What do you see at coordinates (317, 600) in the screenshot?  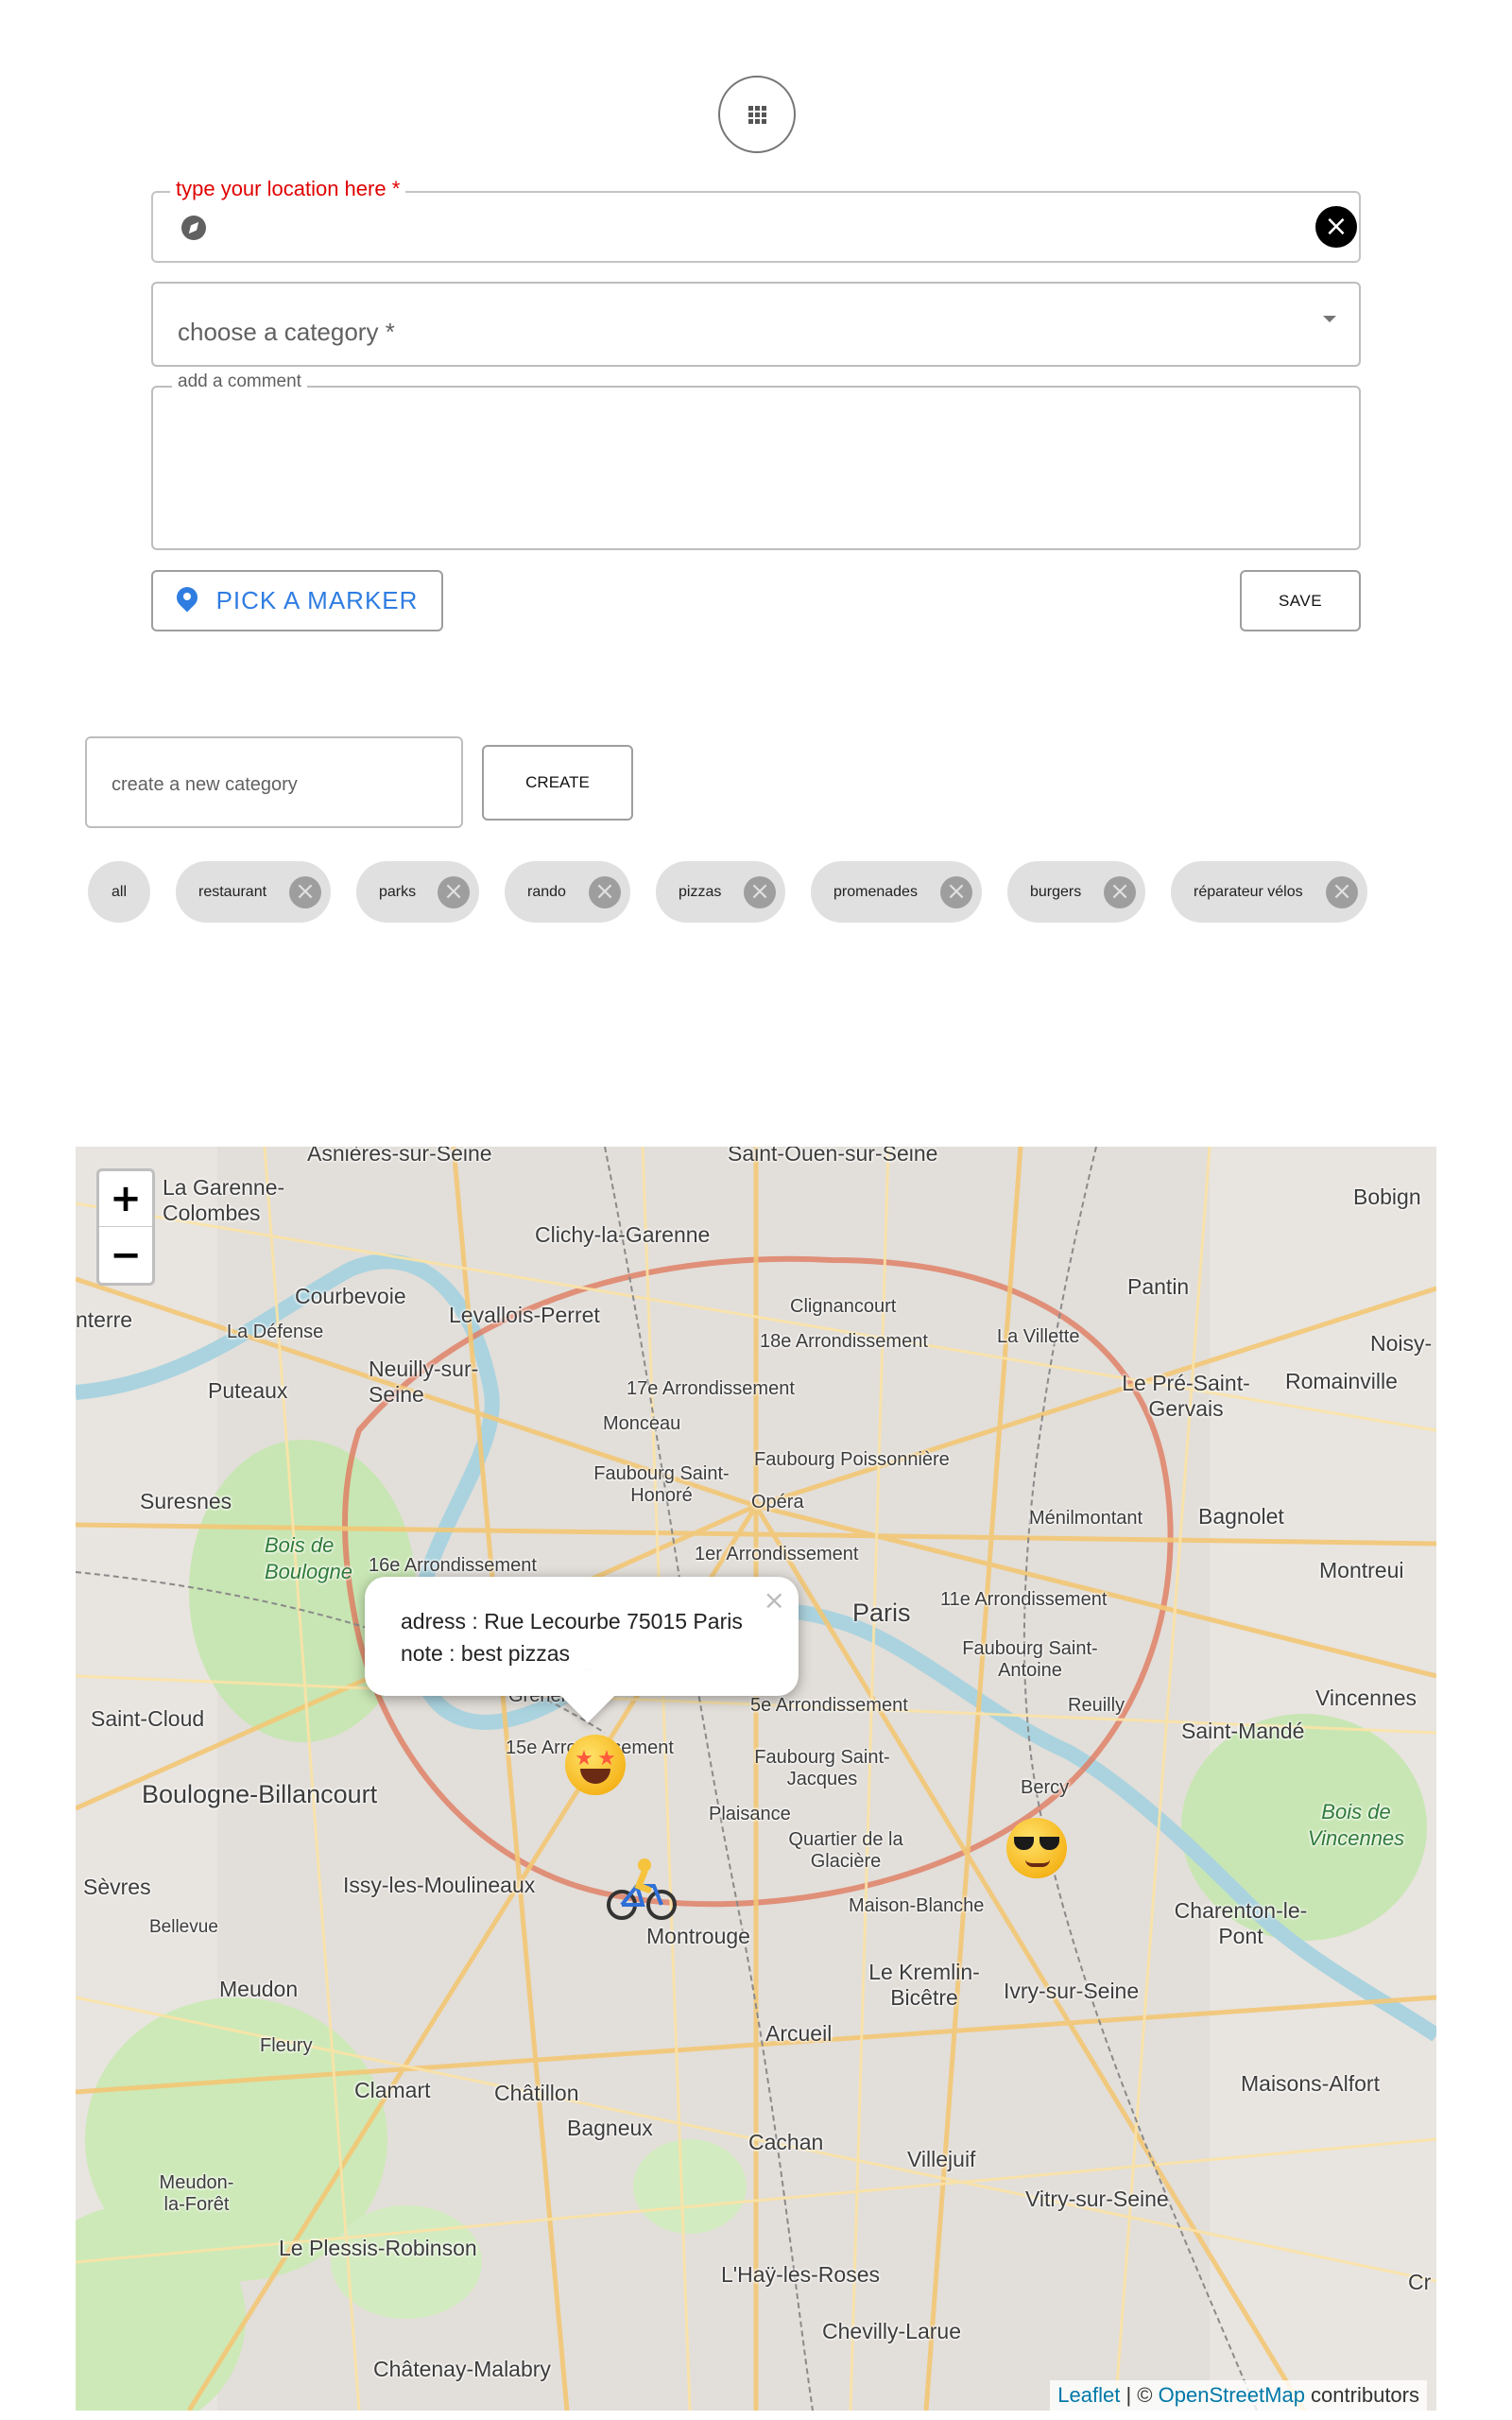 I see `pick-marker-label: PICK A MARKER` at bounding box center [317, 600].